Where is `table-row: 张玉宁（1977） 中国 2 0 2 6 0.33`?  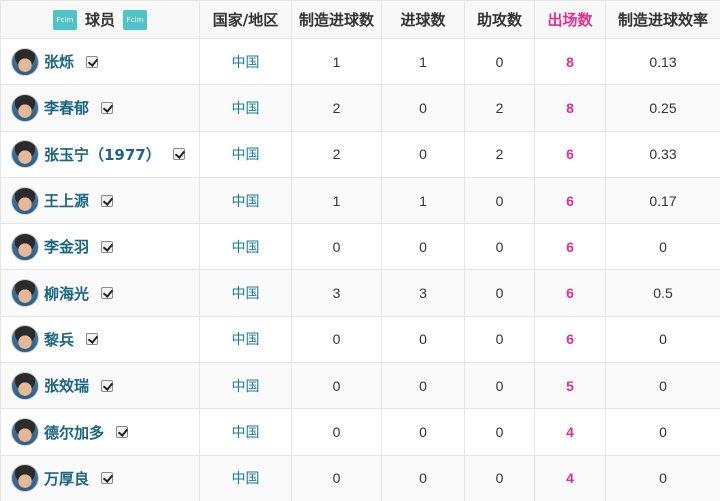
table-row: 张玉宁（1977） 中国 2 0 2 6 0.33 is located at coordinates (360, 154).